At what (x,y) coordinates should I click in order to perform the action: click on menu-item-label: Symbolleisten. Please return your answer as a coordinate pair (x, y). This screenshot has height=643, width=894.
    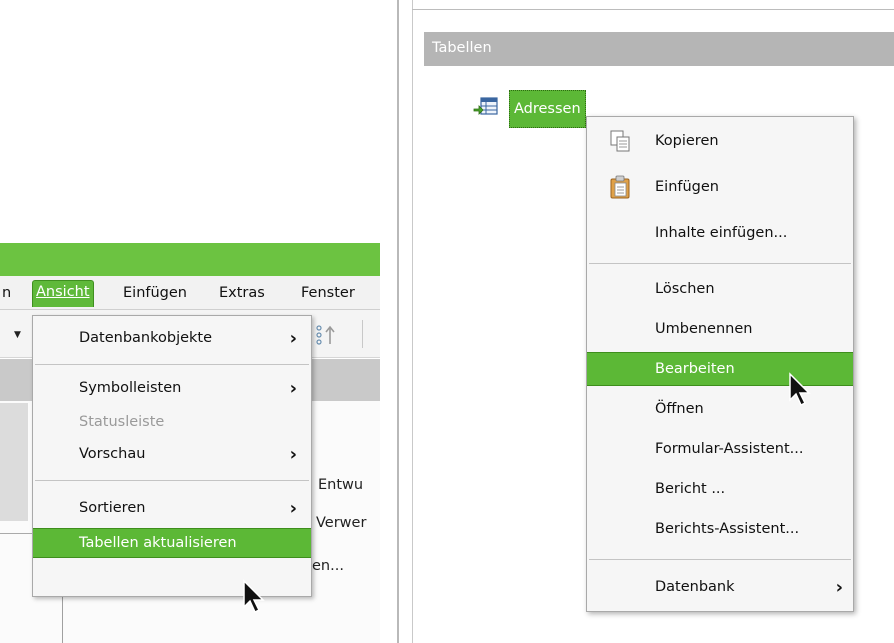
    Looking at the image, I should click on (130, 388).